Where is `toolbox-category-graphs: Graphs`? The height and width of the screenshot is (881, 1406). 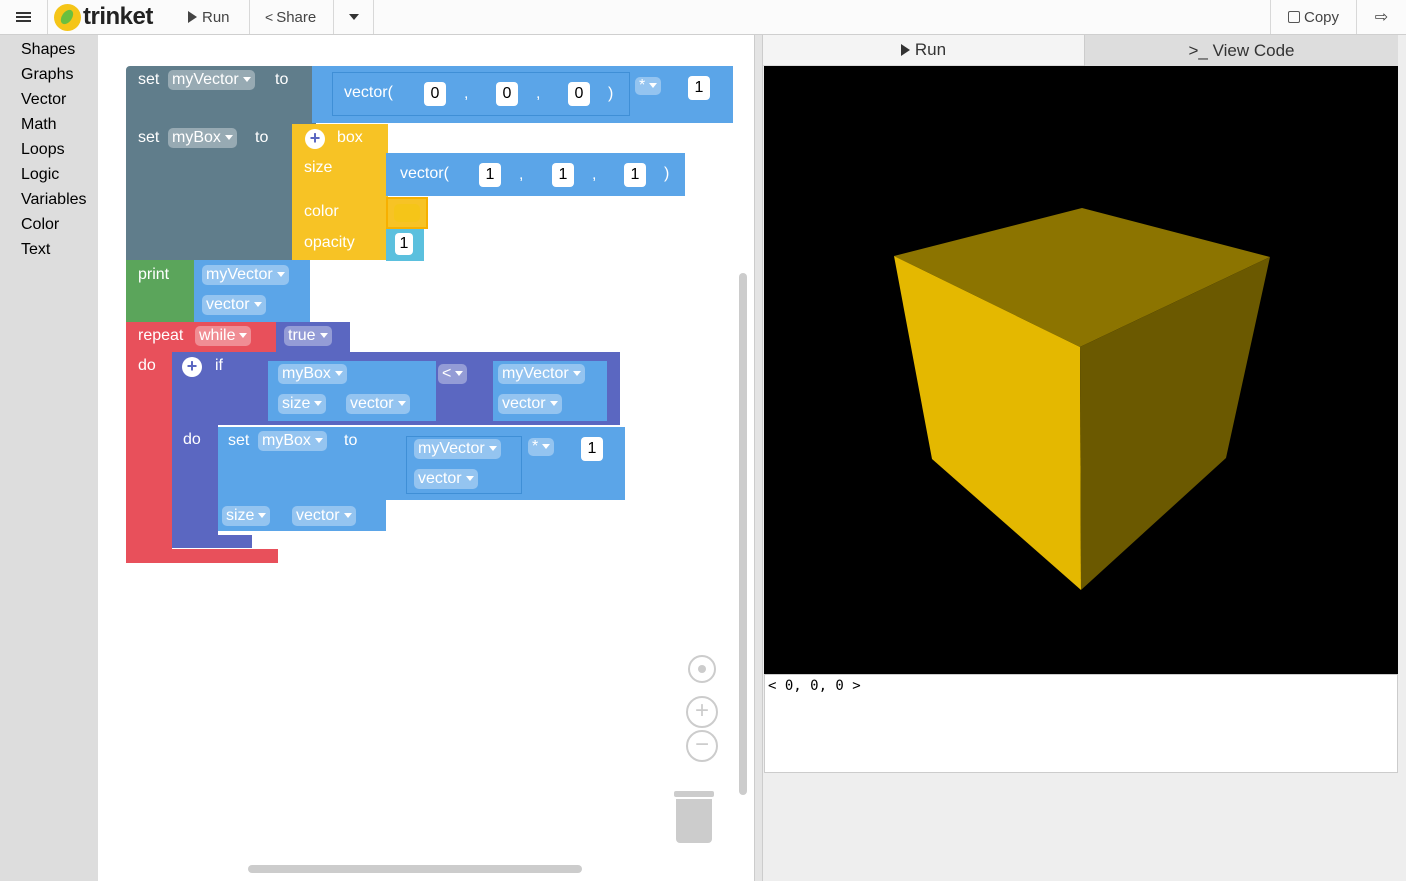 toolbox-category-graphs: Graphs is located at coordinates (49, 74).